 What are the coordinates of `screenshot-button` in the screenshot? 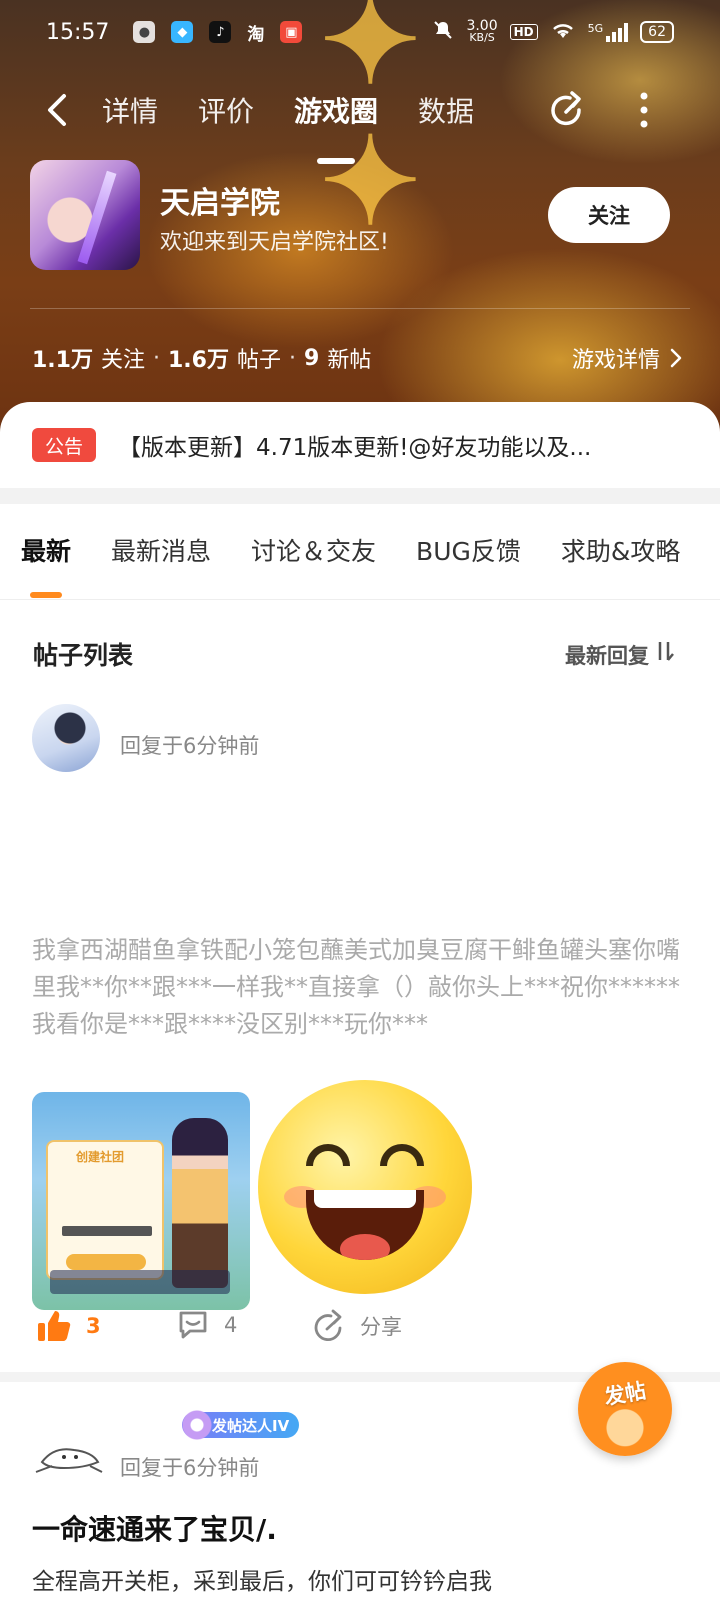 It's located at (106, 1262).